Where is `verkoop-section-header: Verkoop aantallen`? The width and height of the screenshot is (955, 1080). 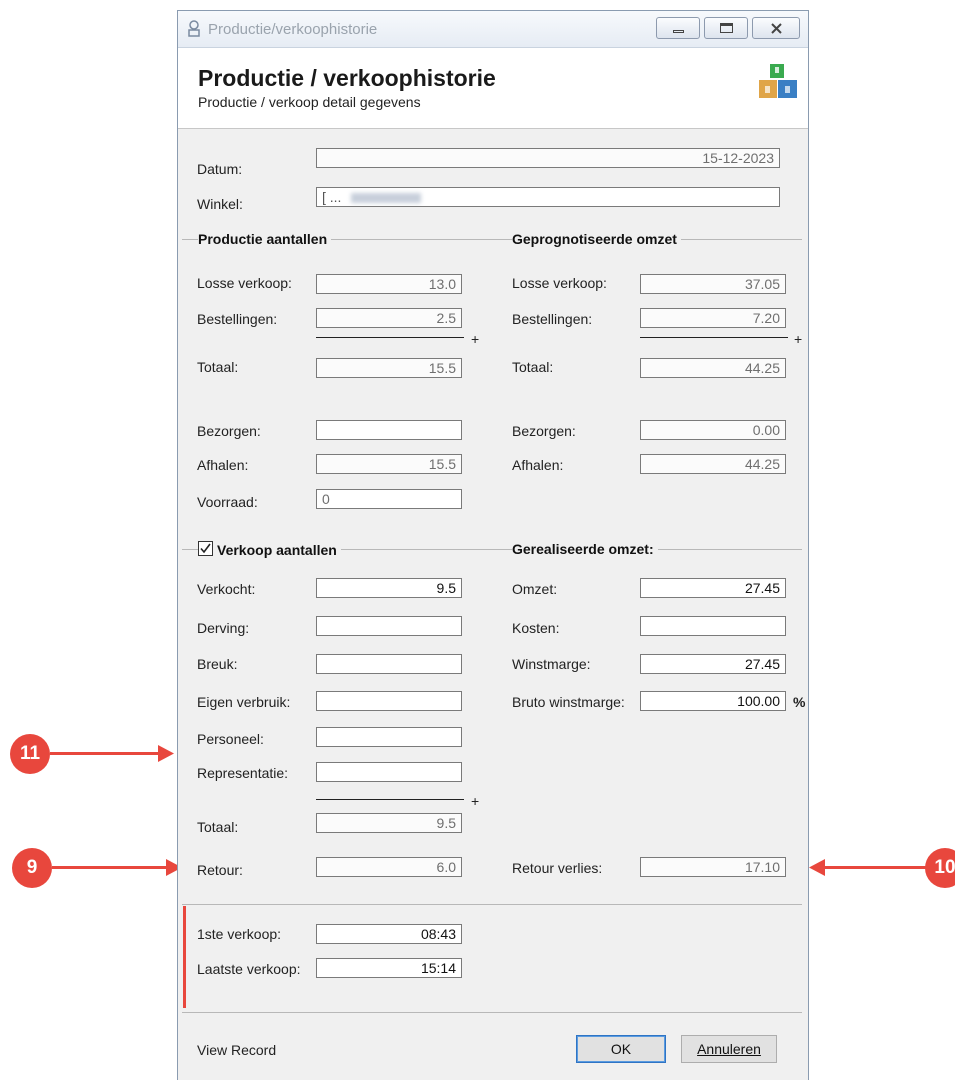
verkoop-section-header: Verkoop aantallen is located at coordinates (269, 550).